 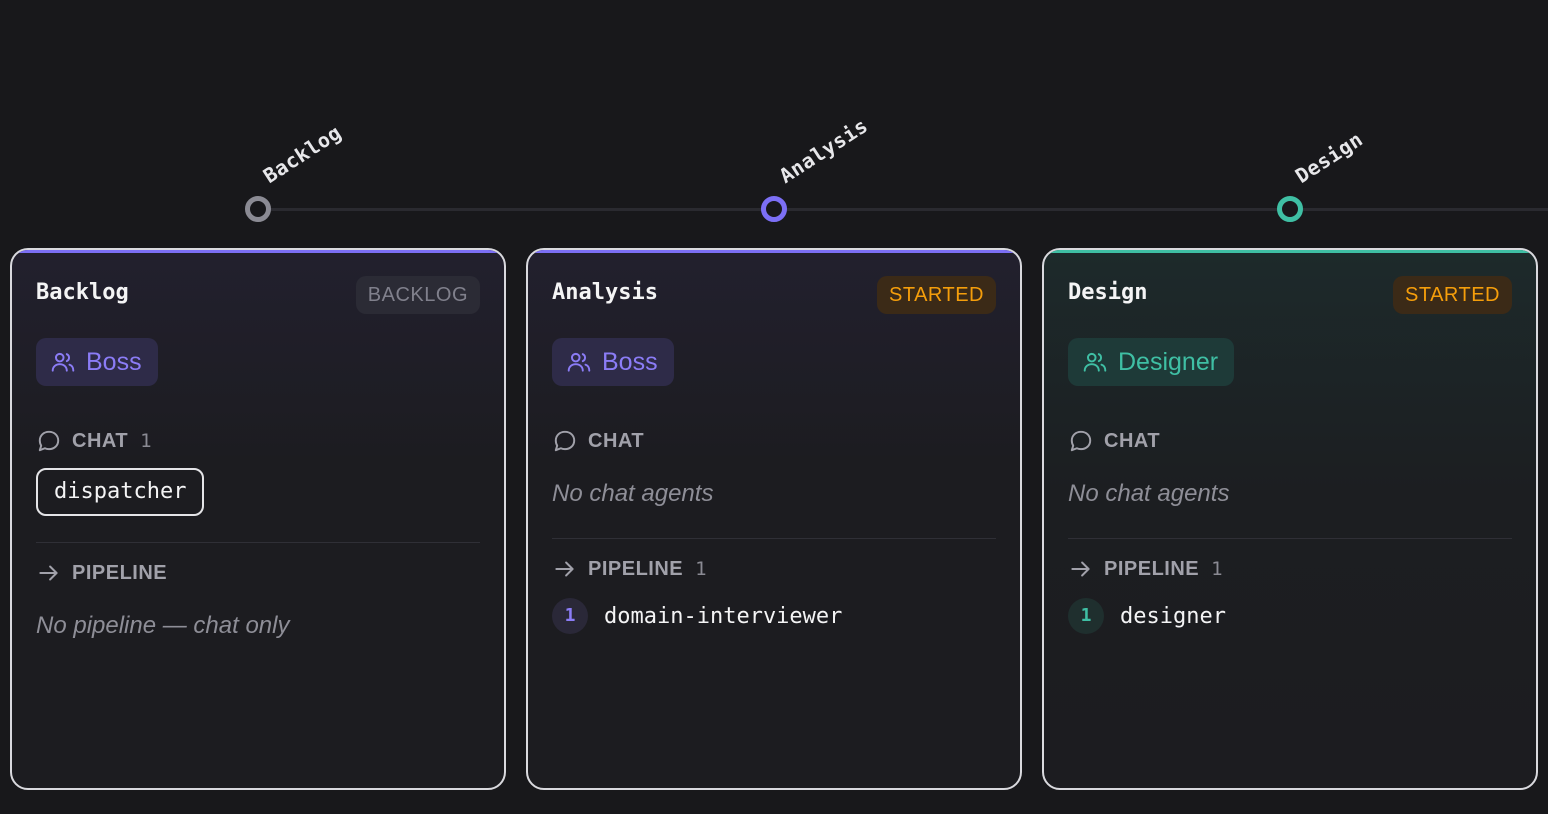 I want to click on status-badge: BACKLOG, so click(x=417, y=295).